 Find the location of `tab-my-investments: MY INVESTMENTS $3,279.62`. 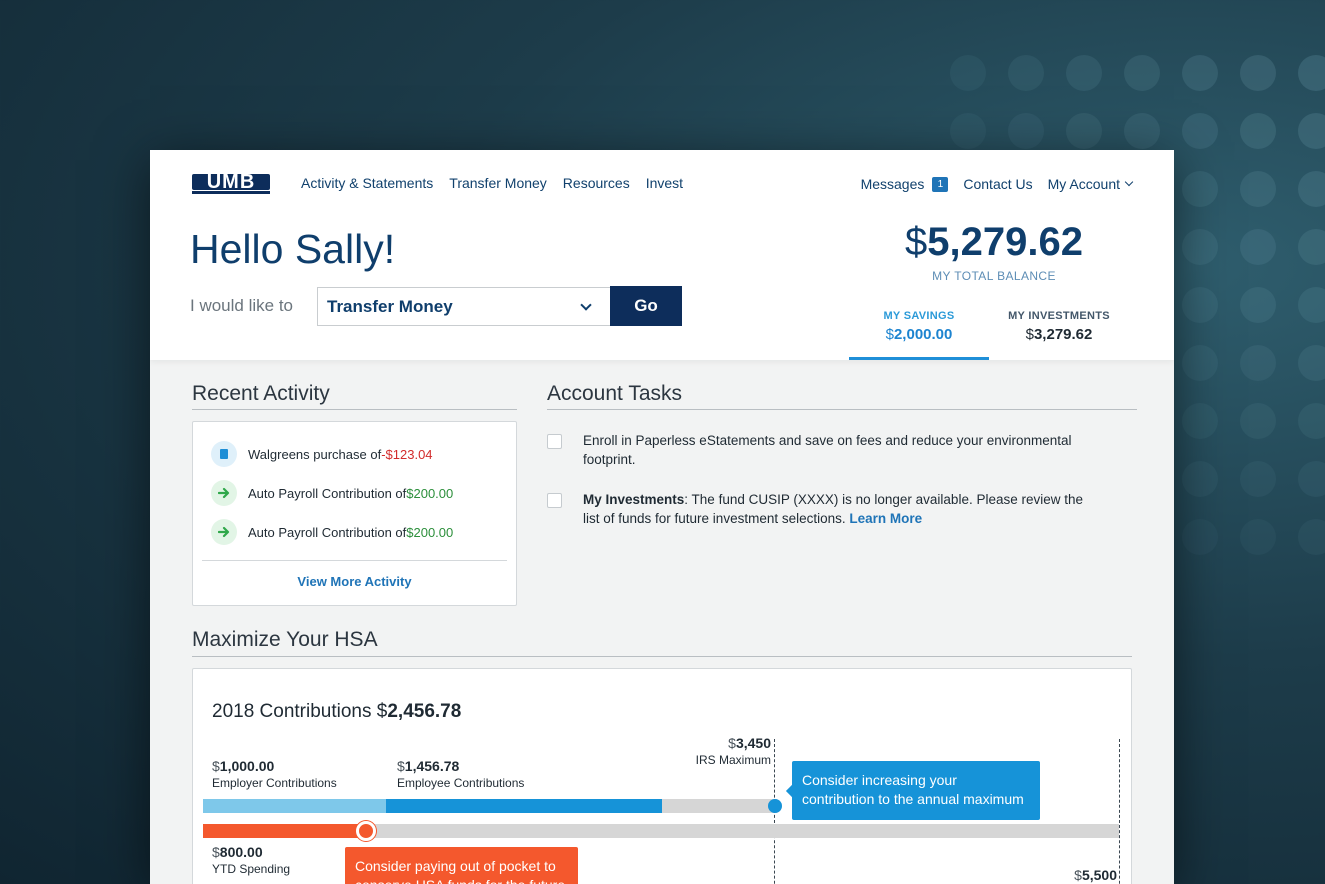

tab-my-investments: MY INVESTMENTS $3,279.62 is located at coordinates (1059, 335).